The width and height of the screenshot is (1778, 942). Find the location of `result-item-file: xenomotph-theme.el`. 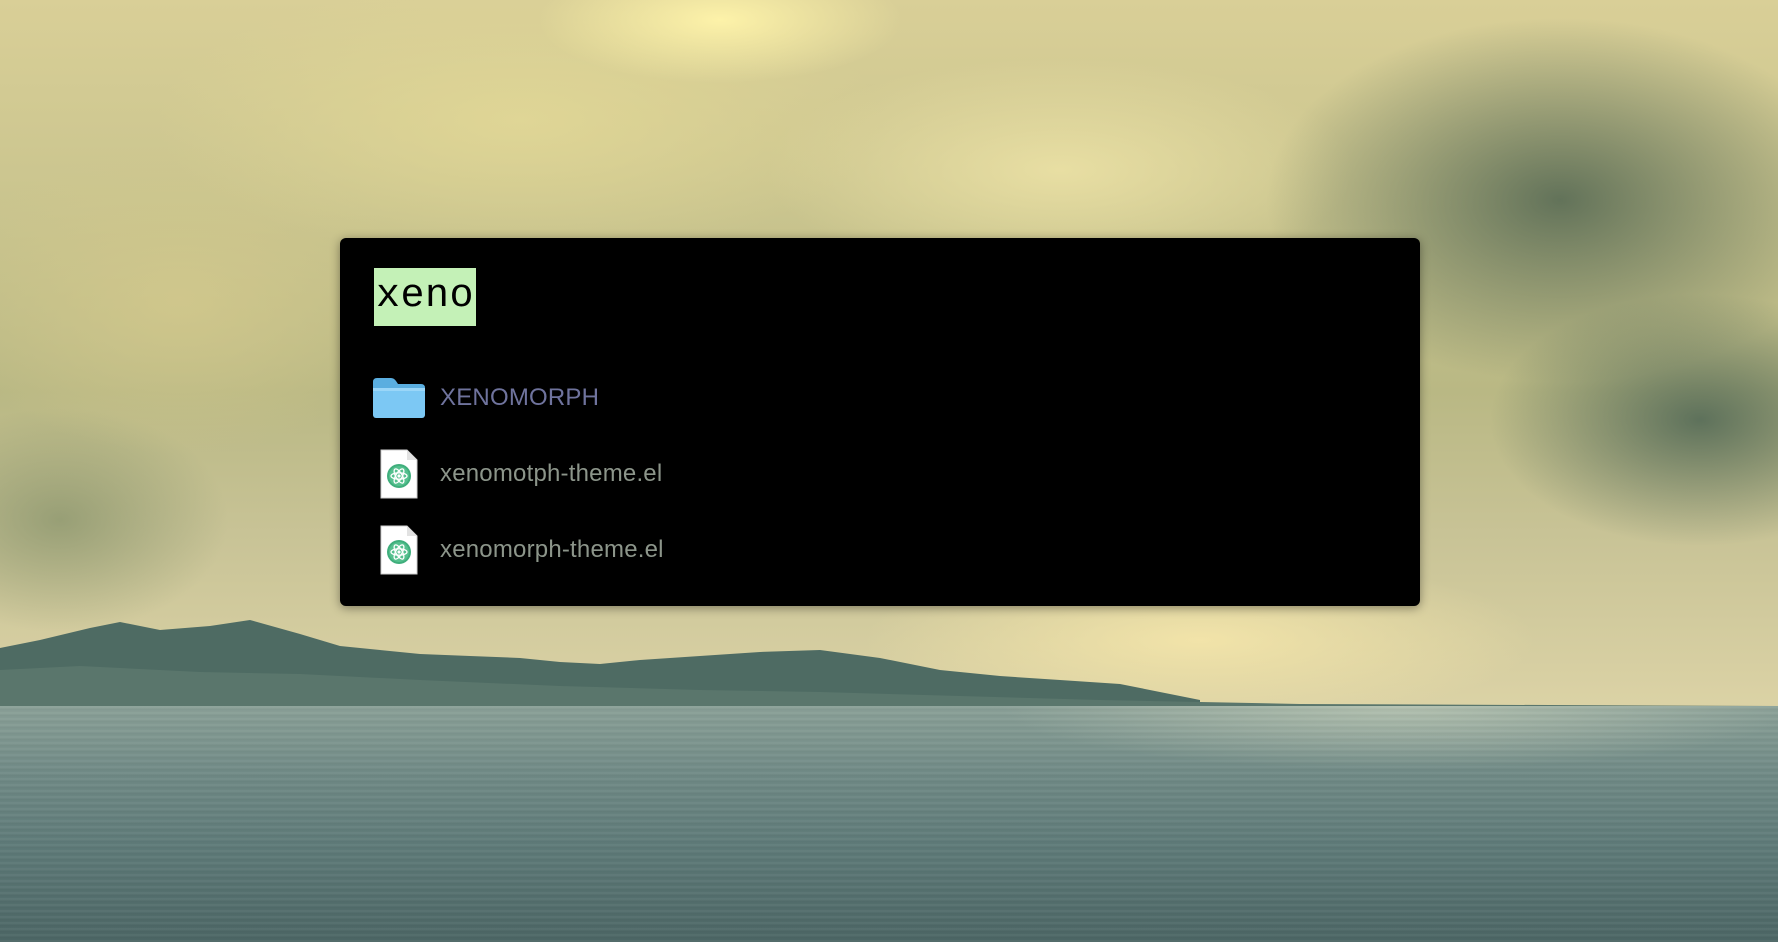

result-item-file: xenomotph-theme.el is located at coordinates (880, 474).